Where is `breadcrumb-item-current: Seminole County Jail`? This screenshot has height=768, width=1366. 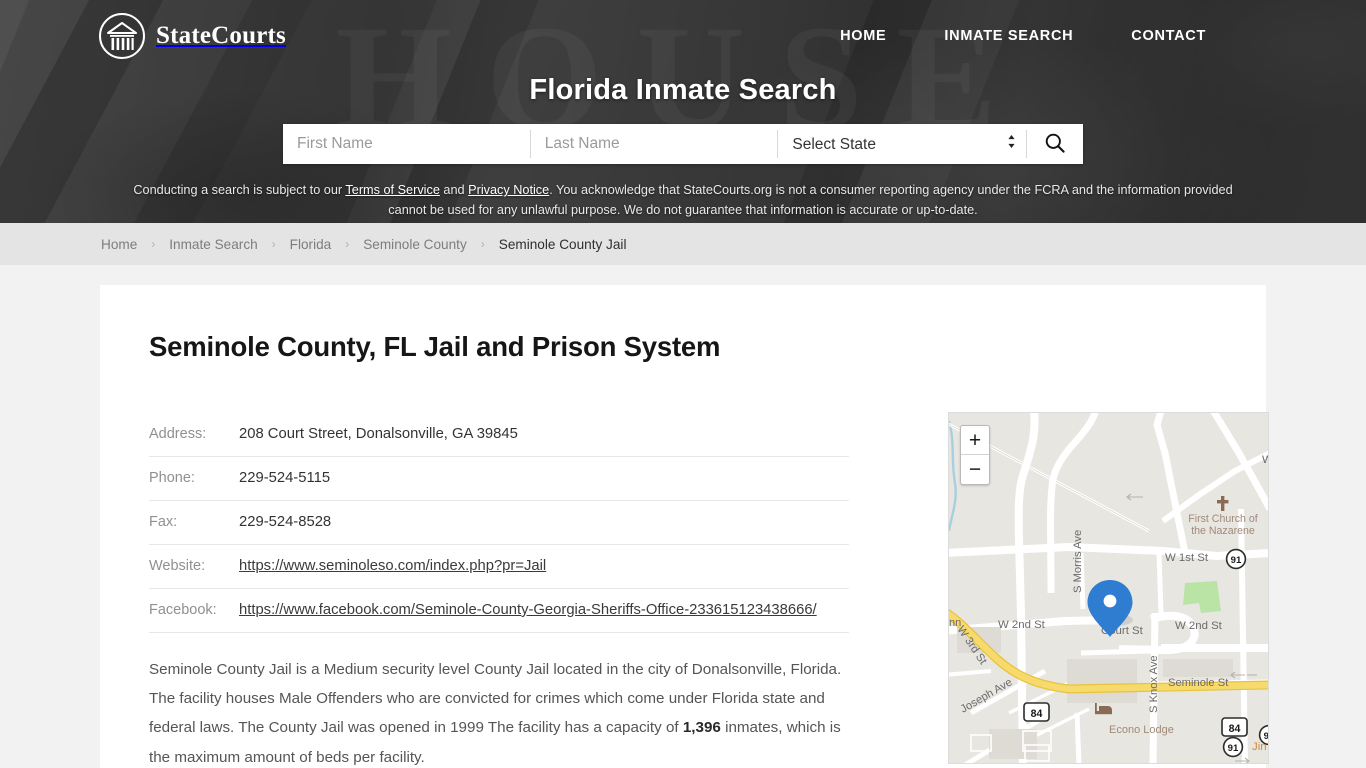
breadcrumb-item-current: Seminole County Jail is located at coordinates (562, 244).